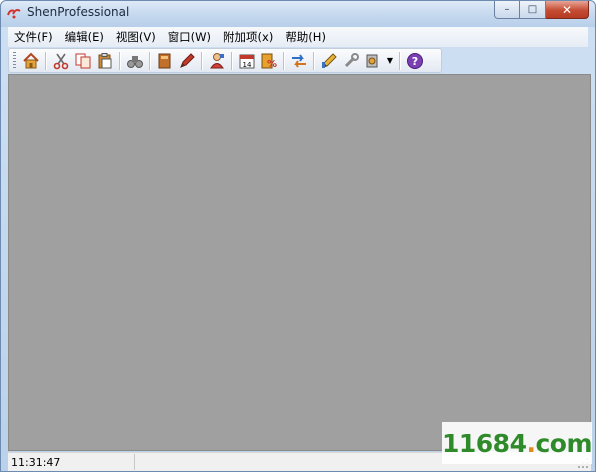 This screenshot has width=596, height=472. I want to click on pencil-icon, so click(329, 60).